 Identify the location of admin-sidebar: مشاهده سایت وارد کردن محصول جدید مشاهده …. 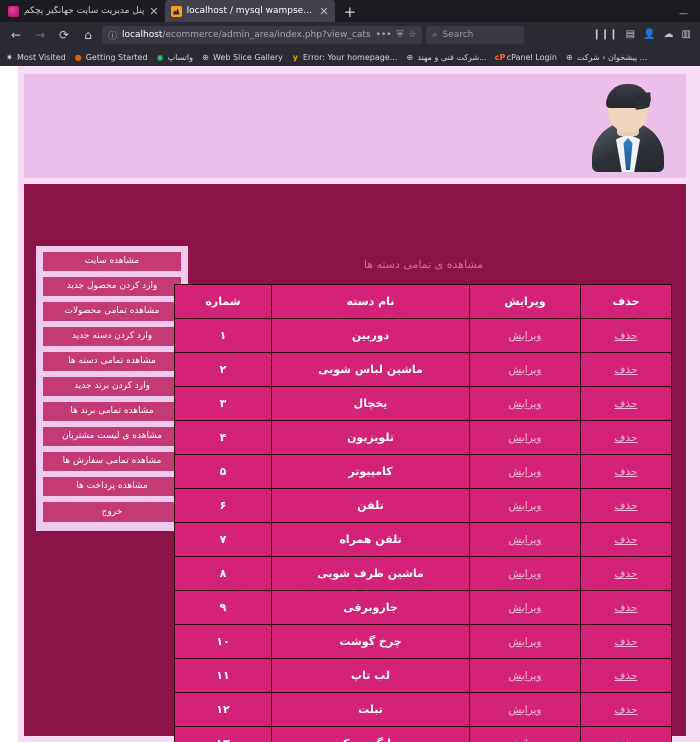
(112, 388).